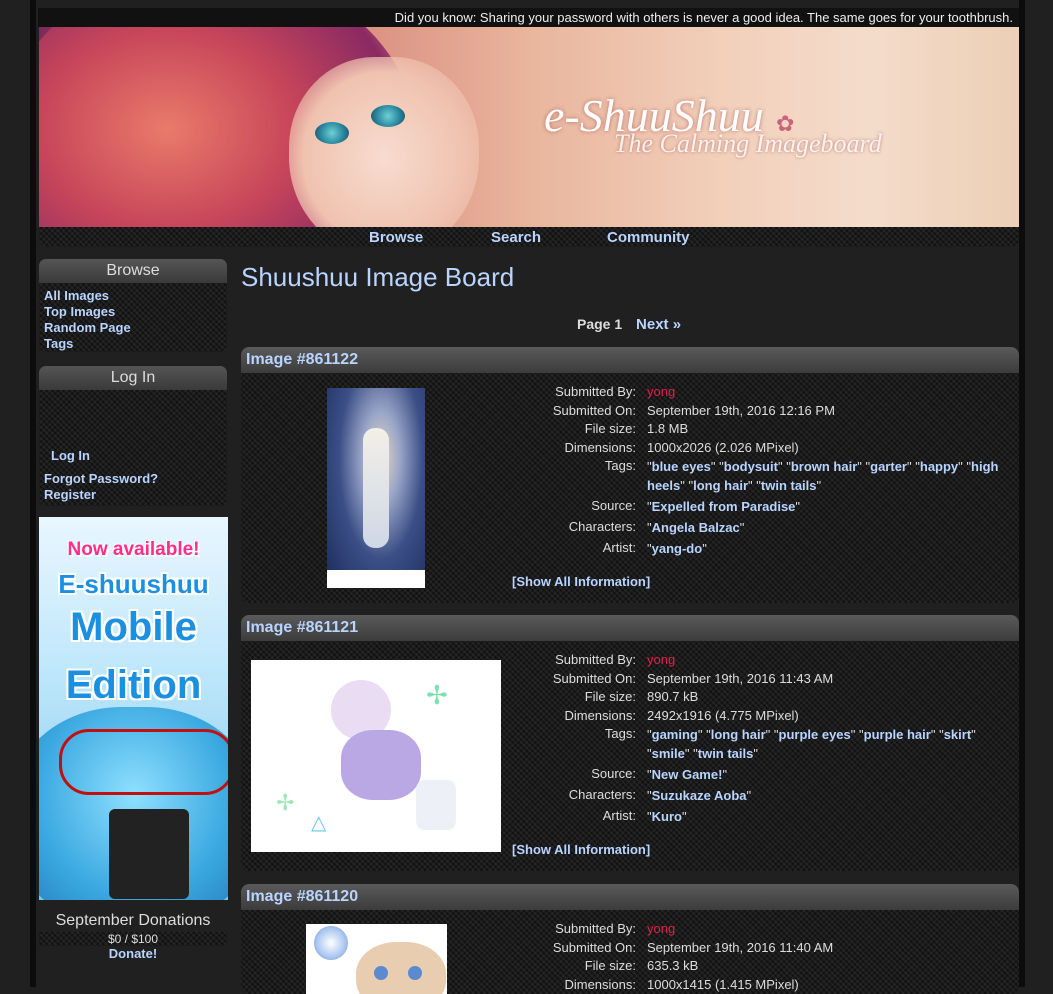  What do you see at coordinates (133, 685) in the screenshot?
I see `promo-edition: Edition` at bounding box center [133, 685].